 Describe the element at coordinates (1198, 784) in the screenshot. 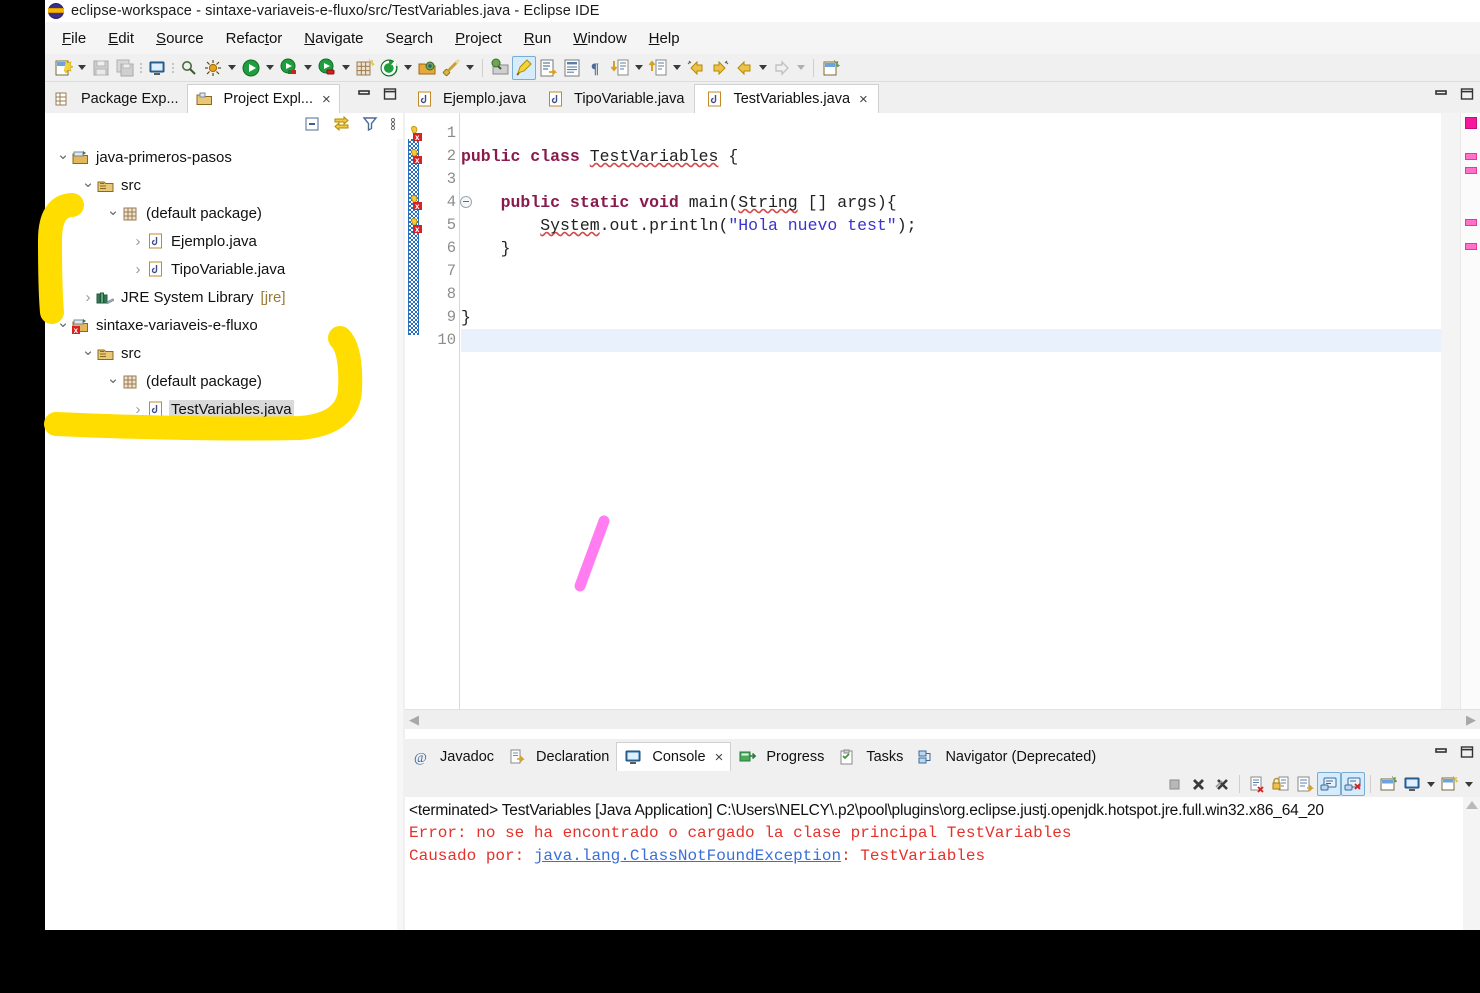

I see `remove-launch-icon` at that location.